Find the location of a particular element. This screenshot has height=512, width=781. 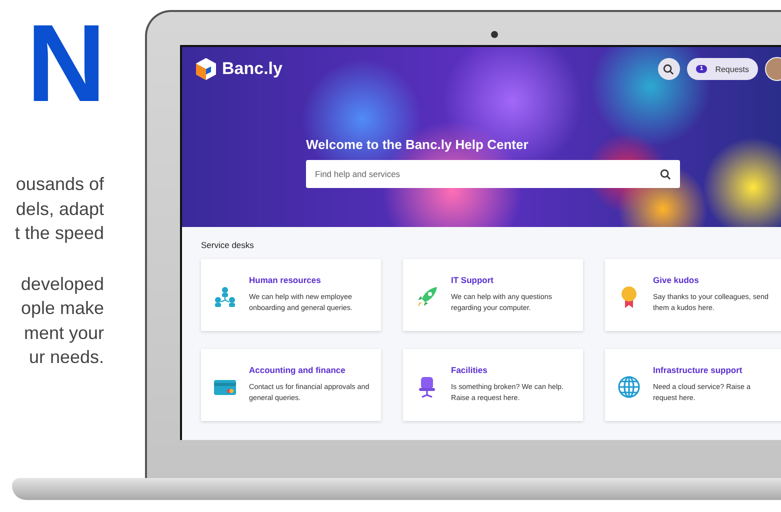

promo-text-line: t the speed is located at coordinates (59, 233).